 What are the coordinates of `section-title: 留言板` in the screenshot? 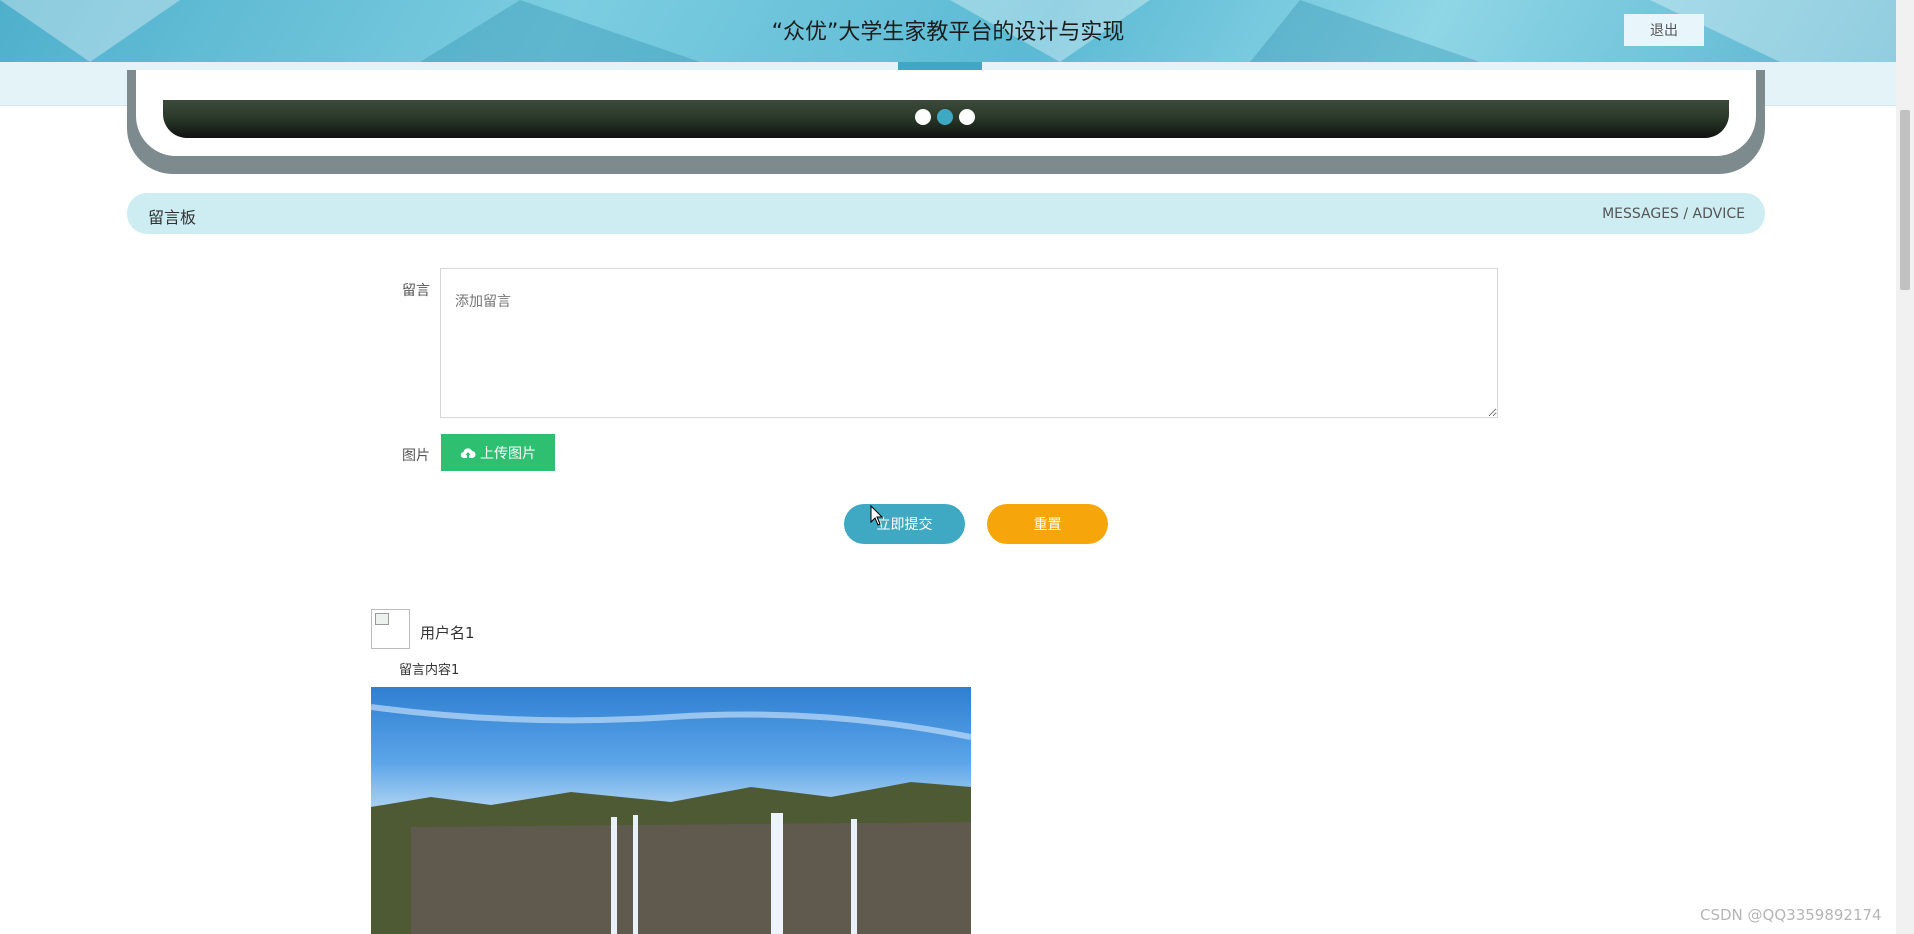 It's located at (172, 217).